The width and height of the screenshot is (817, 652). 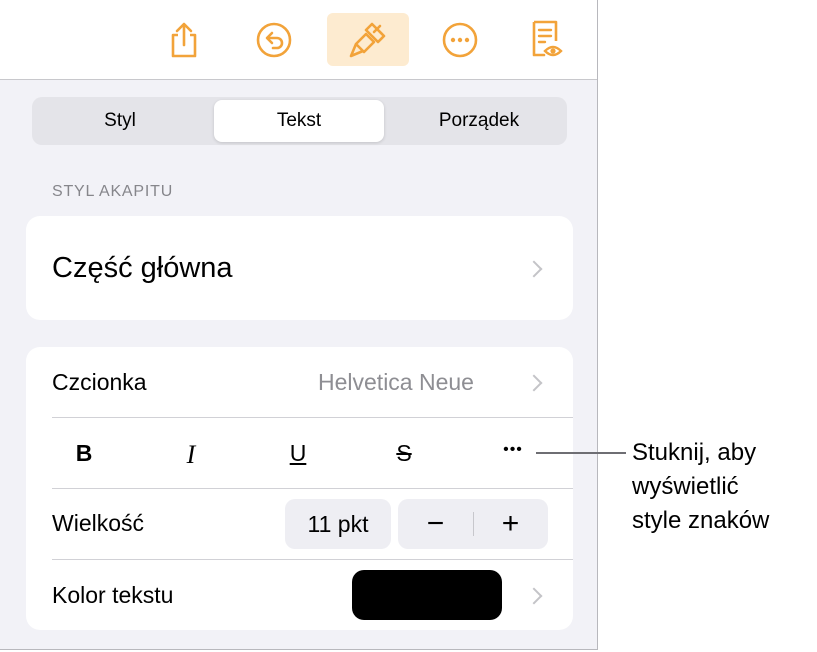 I want to click on paragraph-style-header: STYL AKAPITU, so click(x=113, y=191).